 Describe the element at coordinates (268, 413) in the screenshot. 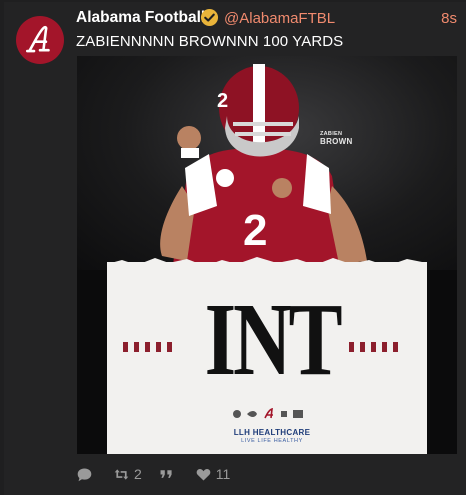

I see `sponsor-logos-row` at that location.